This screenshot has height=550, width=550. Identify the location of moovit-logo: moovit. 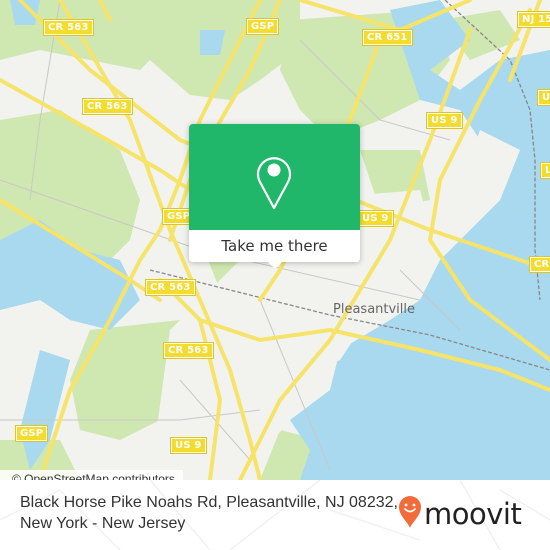
(460, 514).